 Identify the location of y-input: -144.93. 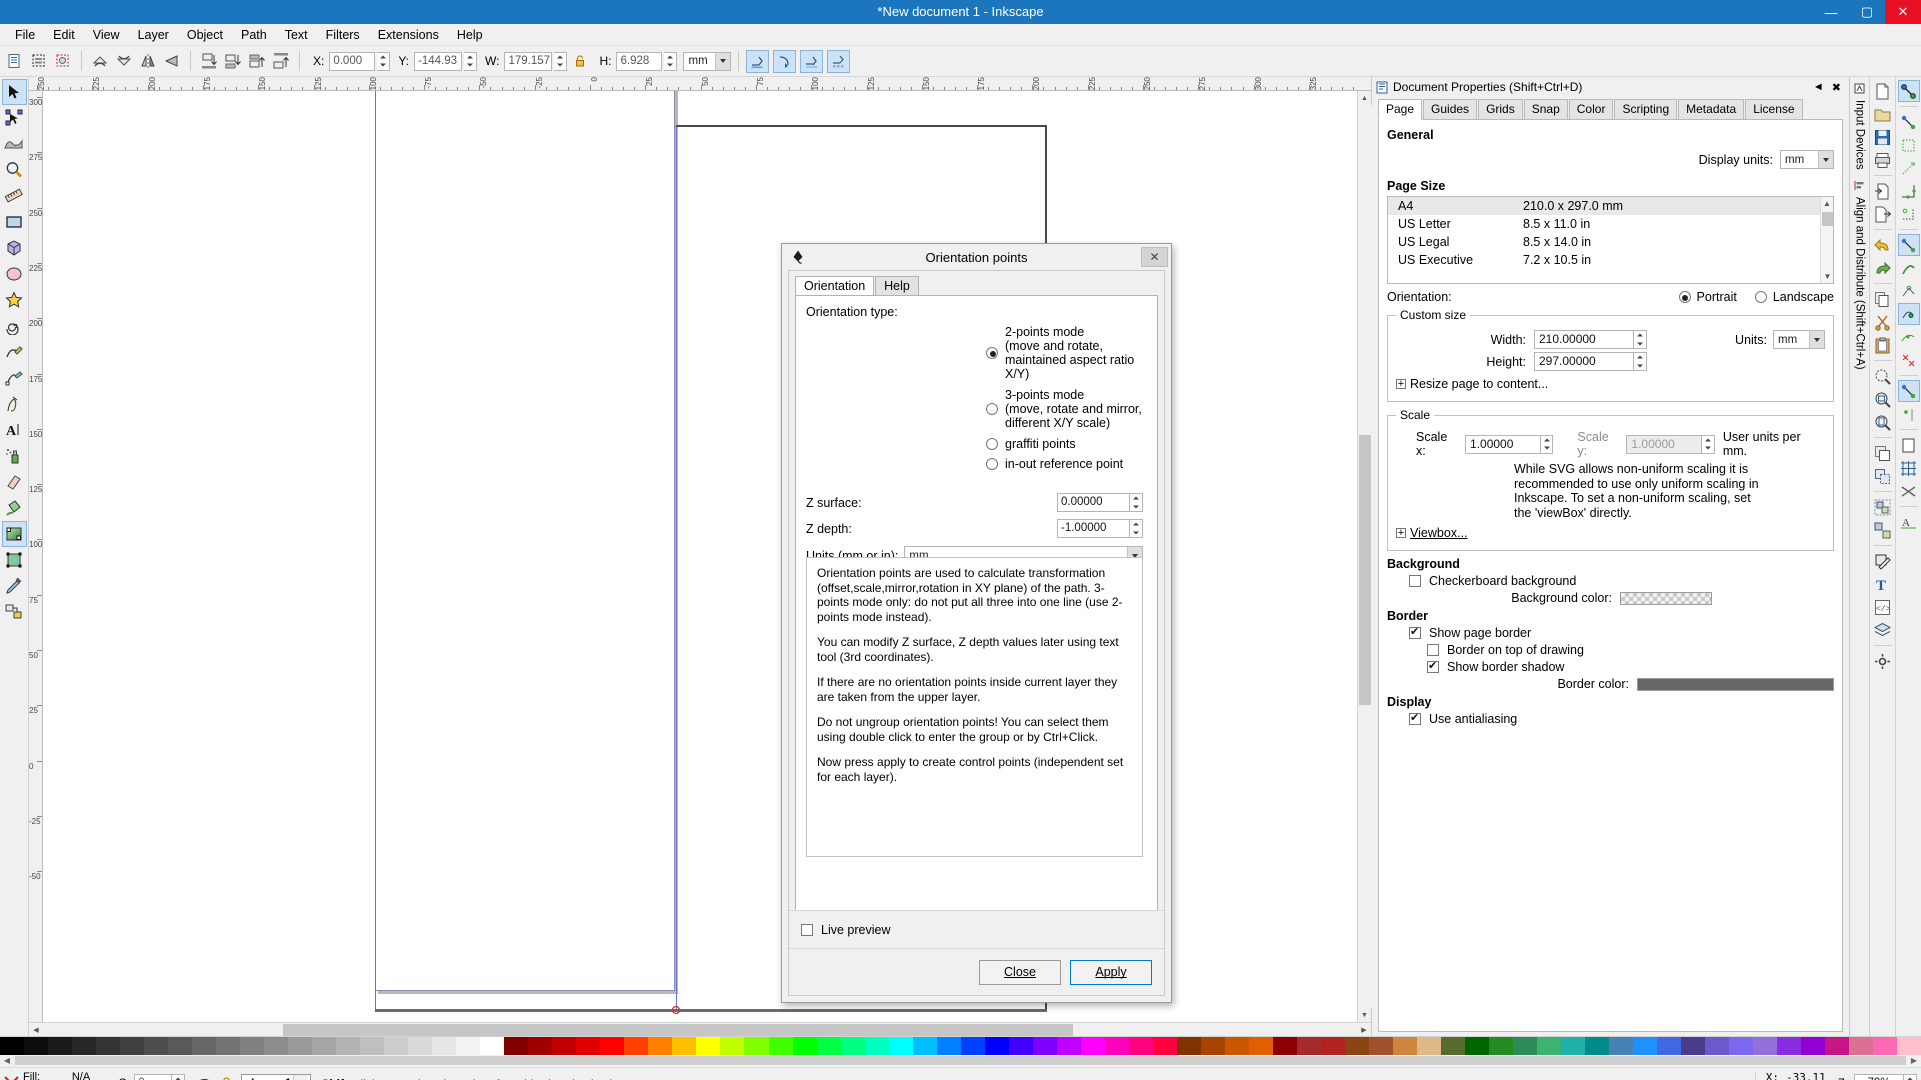
(438, 61).